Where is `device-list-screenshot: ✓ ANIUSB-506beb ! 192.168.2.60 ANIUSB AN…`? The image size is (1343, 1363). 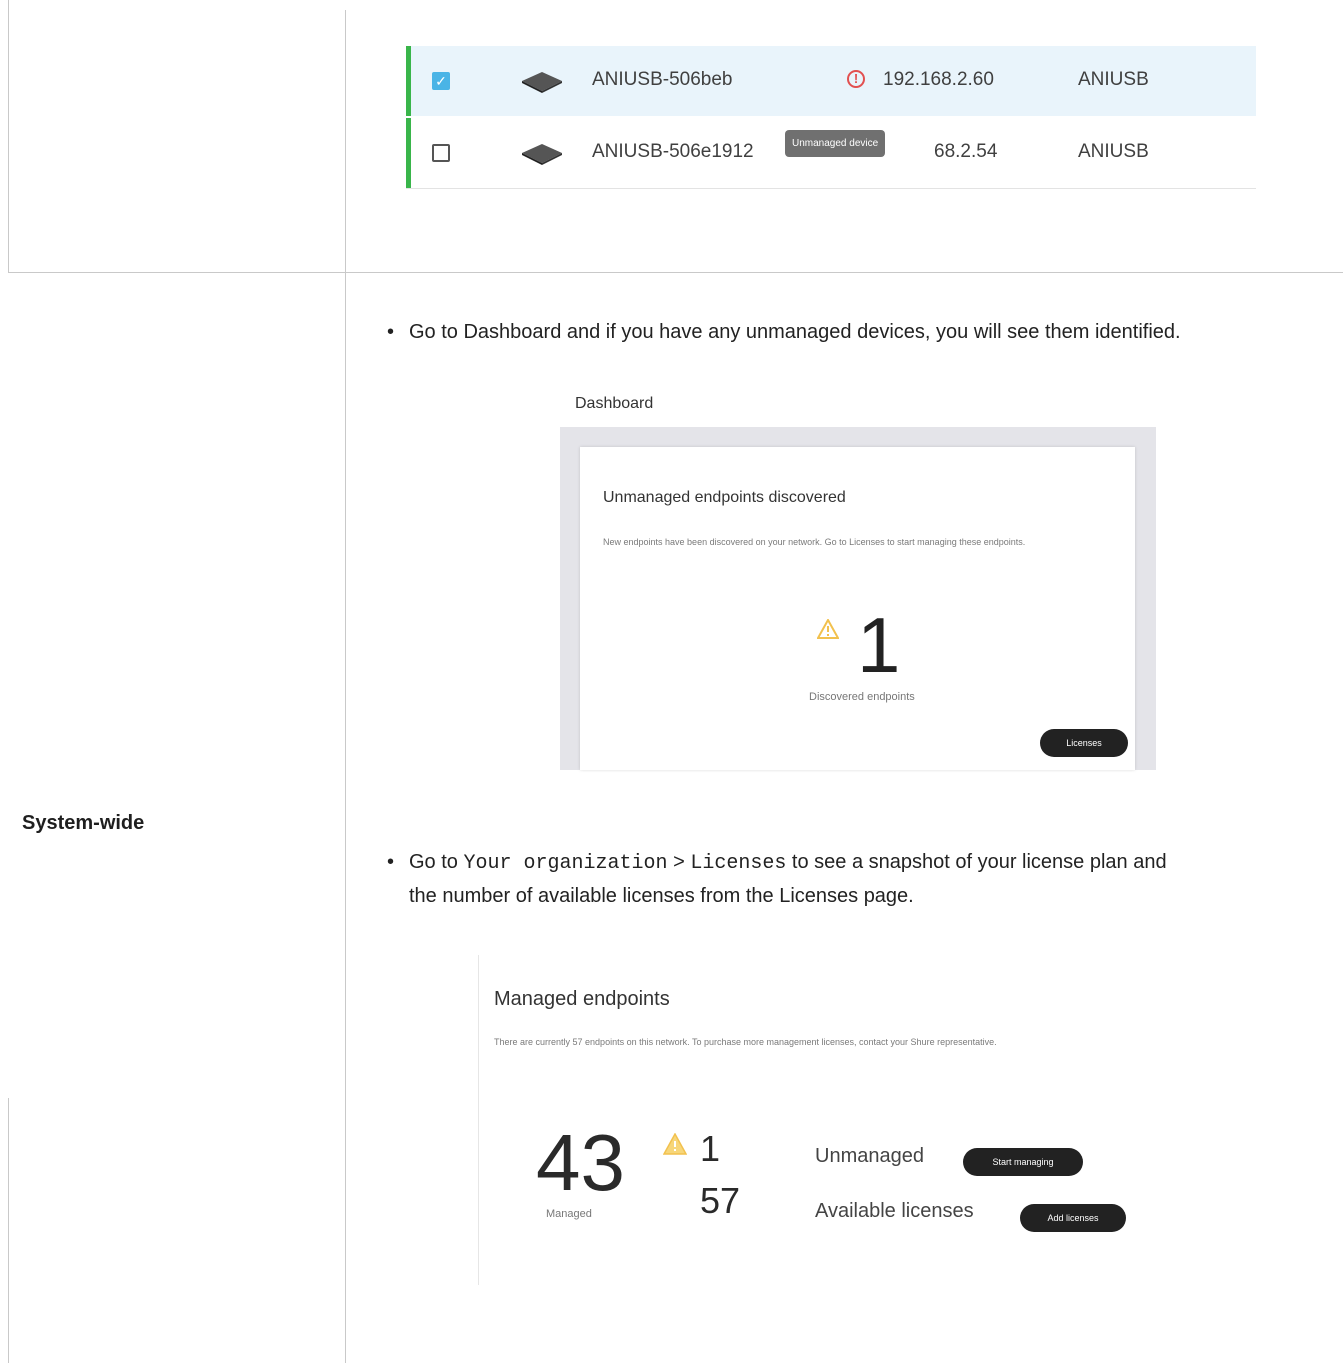 device-list-screenshot: ✓ ANIUSB-506beb ! 192.168.2.60 ANIUSB AN… is located at coordinates (831, 118).